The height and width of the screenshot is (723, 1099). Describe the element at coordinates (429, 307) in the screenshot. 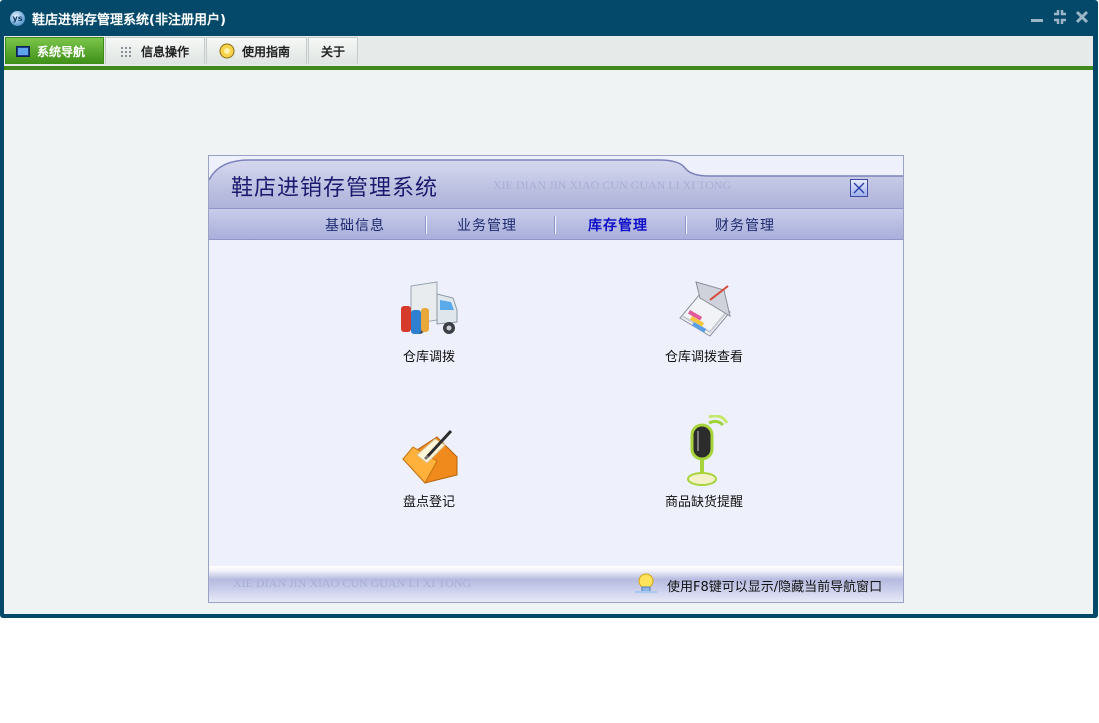

I see `truck-icon` at that location.